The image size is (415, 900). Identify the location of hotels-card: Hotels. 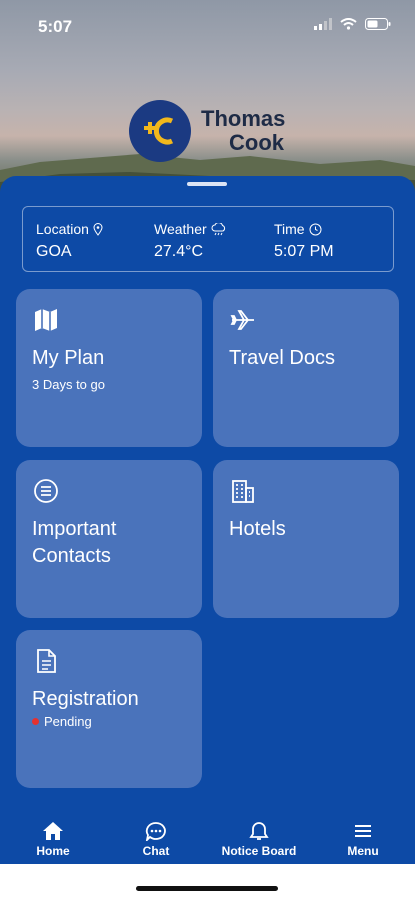
(306, 539).